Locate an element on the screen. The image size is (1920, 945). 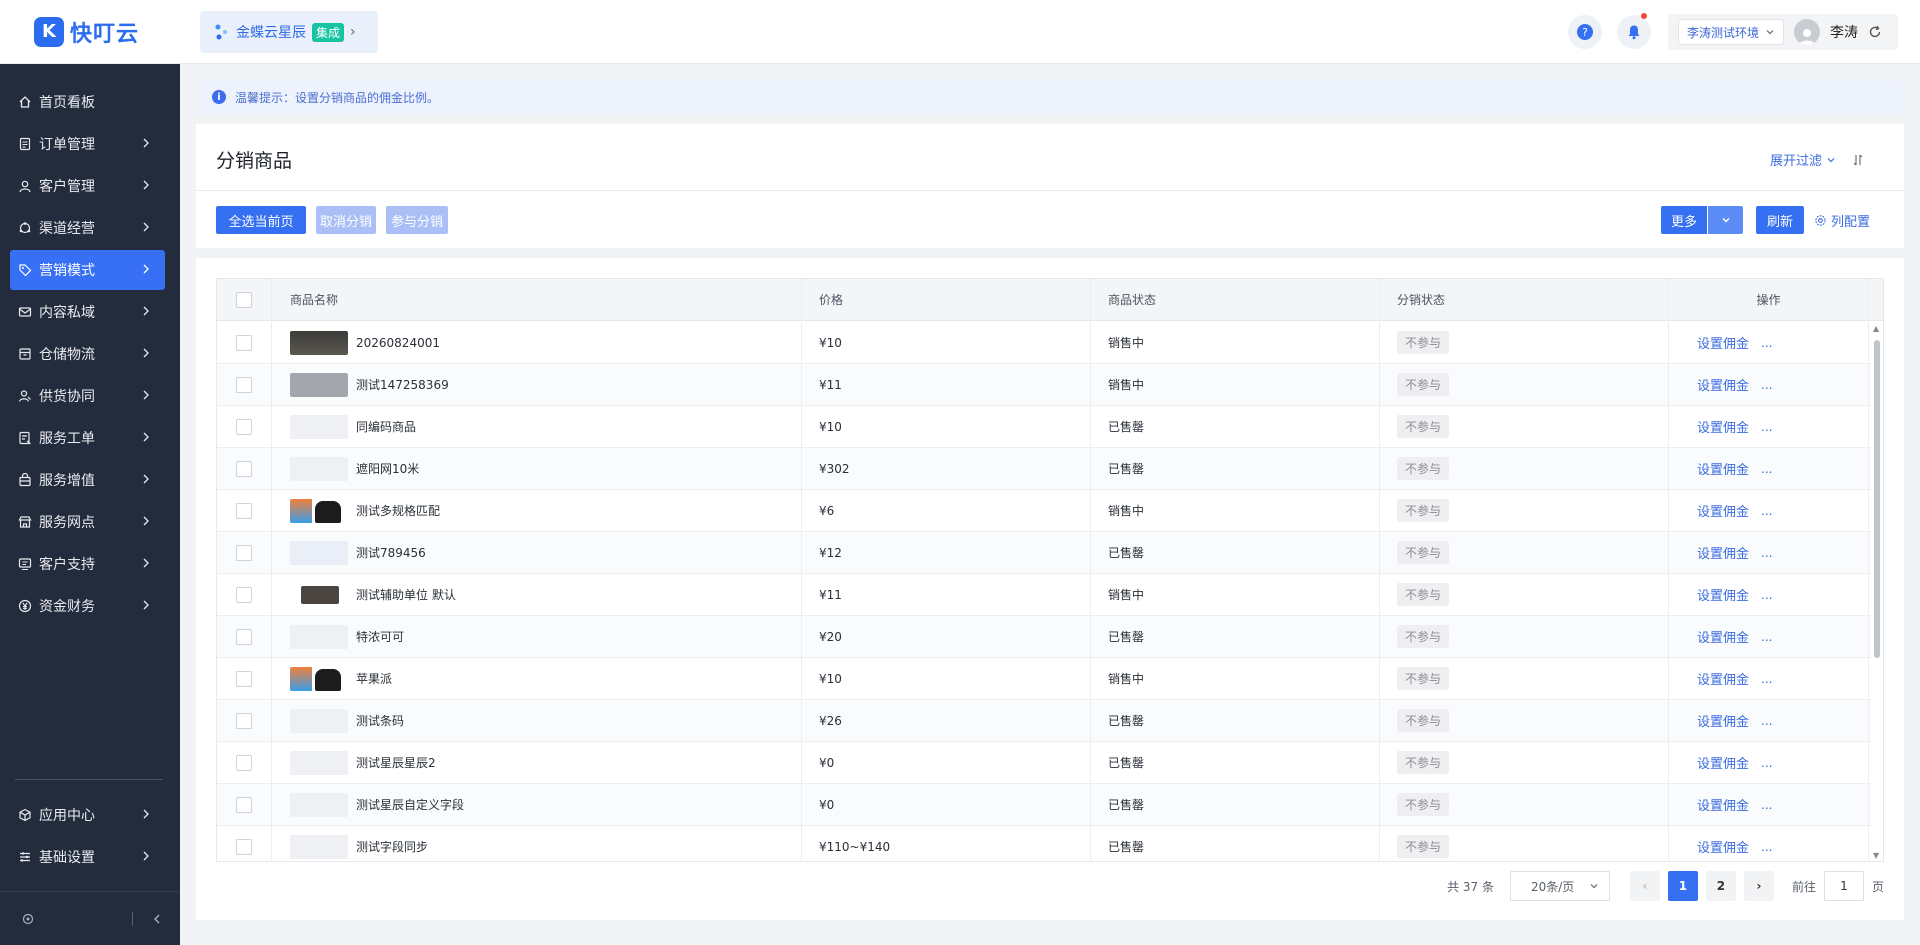
sidebar-item-7: 供货协同 is located at coordinates (87, 396).